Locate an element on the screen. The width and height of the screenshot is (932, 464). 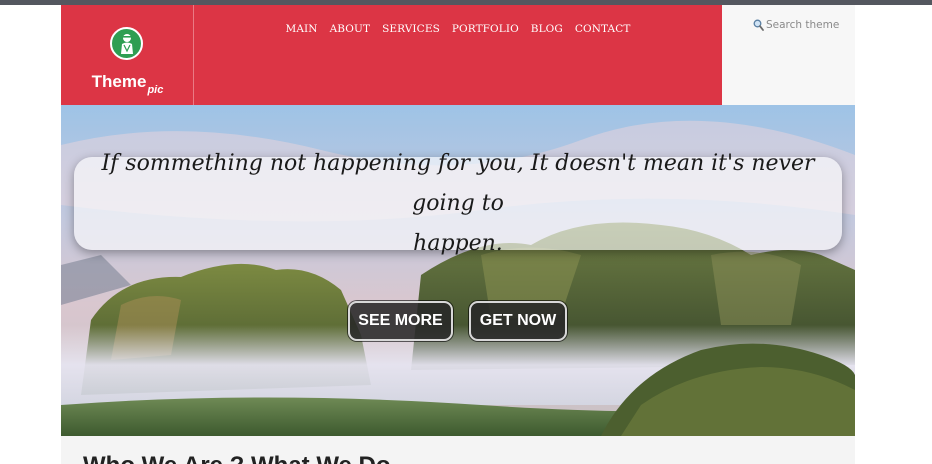
search-input is located at coordinates (806, 25).